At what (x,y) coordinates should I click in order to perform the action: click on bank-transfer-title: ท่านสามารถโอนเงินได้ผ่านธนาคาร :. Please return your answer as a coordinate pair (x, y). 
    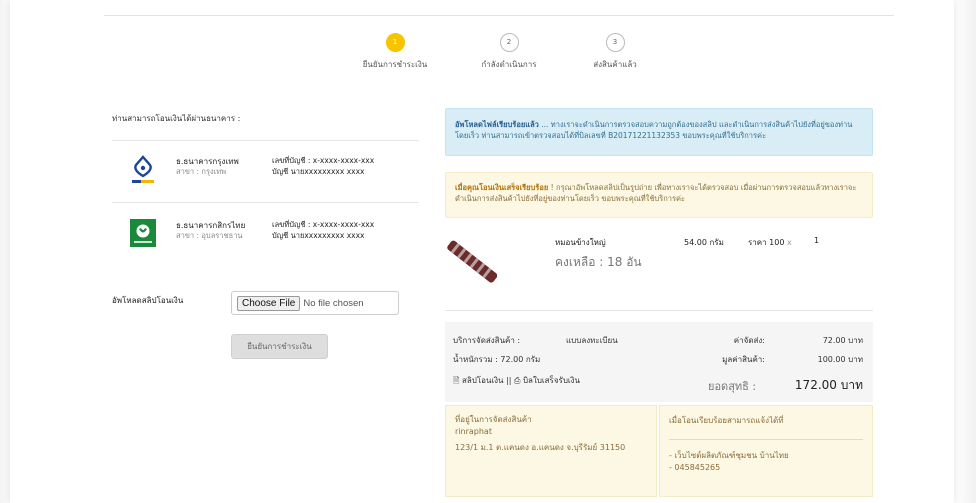
    Looking at the image, I should click on (176, 118).